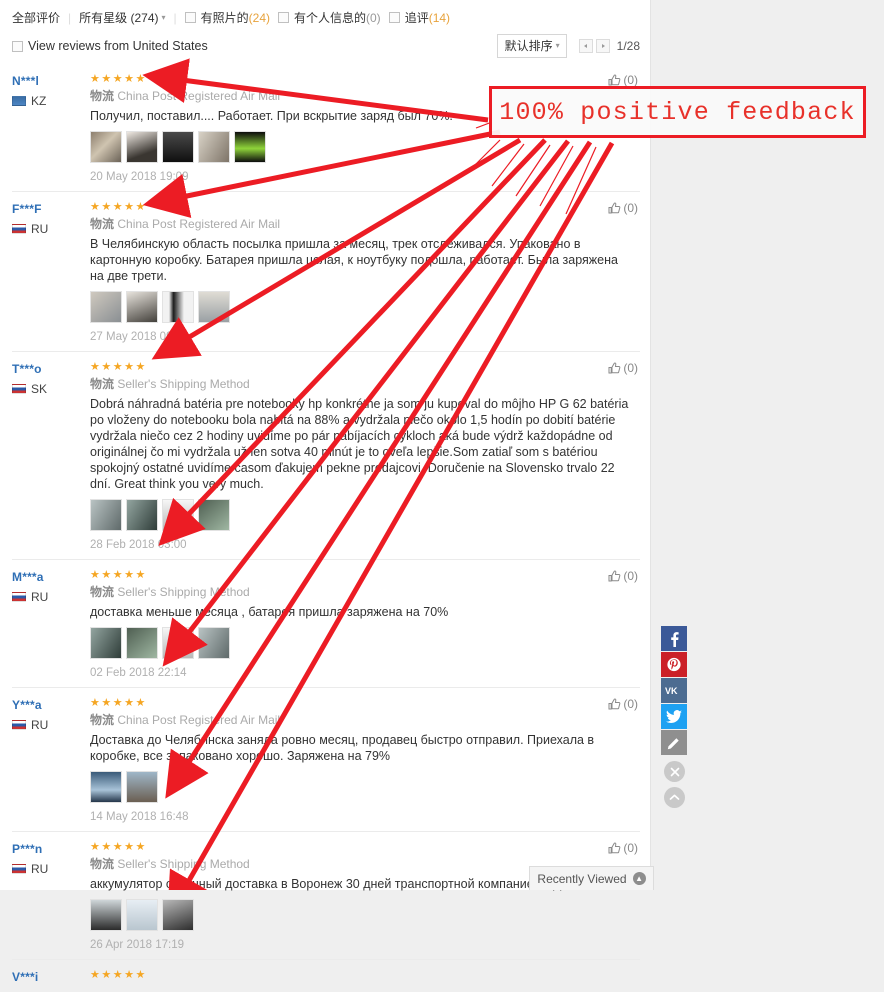 The width and height of the screenshot is (884, 992). I want to click on twitter-icon, so click(674, 716).